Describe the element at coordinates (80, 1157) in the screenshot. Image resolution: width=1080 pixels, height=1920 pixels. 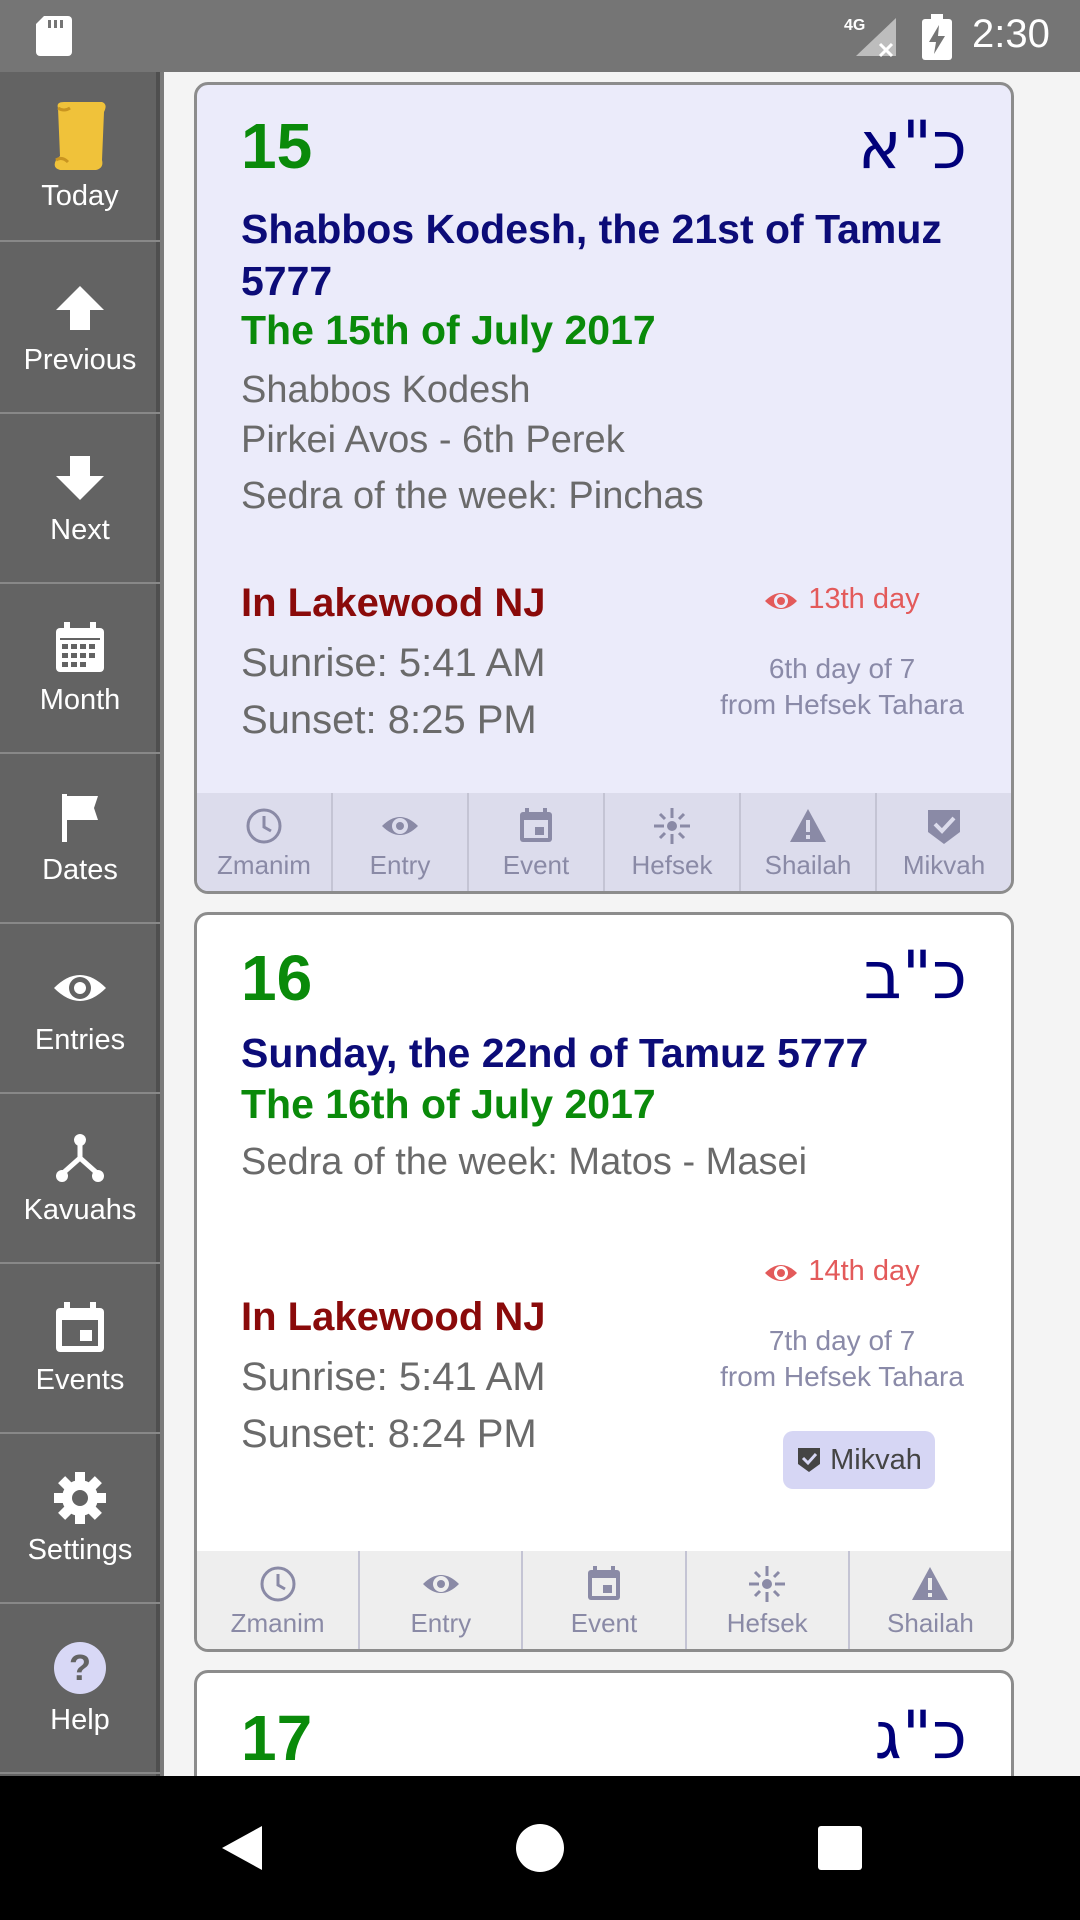
I see `fork-icon` at that location.